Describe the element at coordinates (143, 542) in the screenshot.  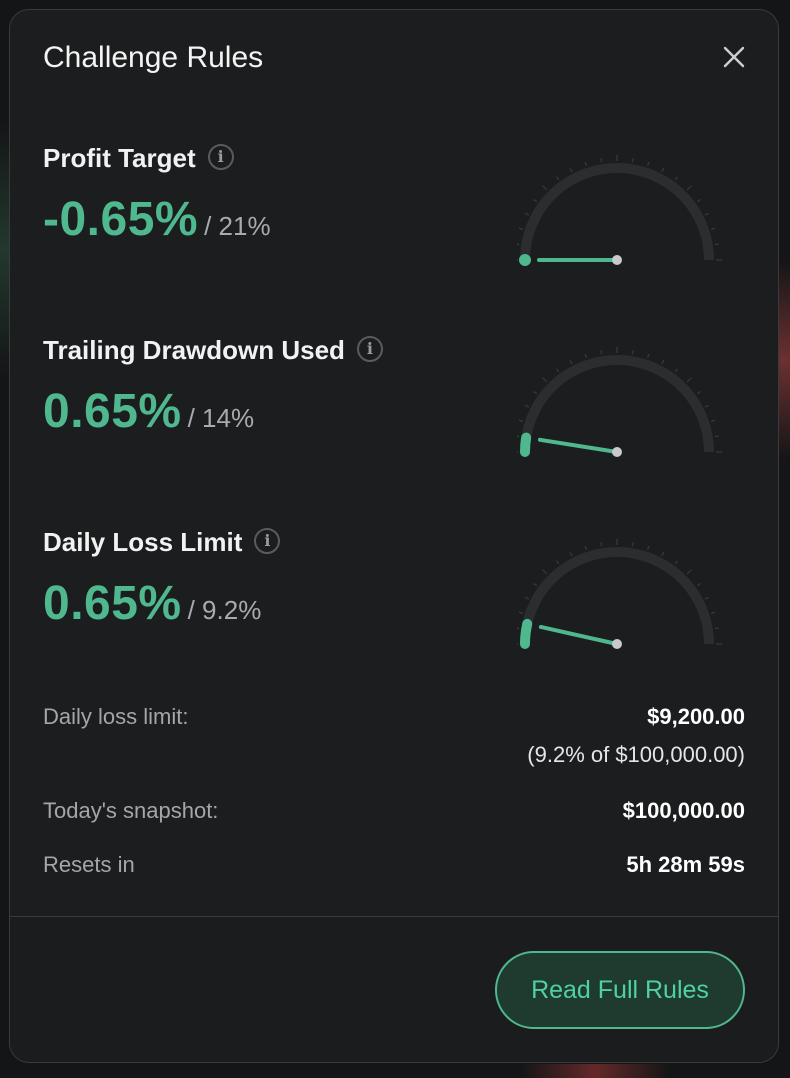
I see `rule-title-label: Daily Loss Limit` at that location.